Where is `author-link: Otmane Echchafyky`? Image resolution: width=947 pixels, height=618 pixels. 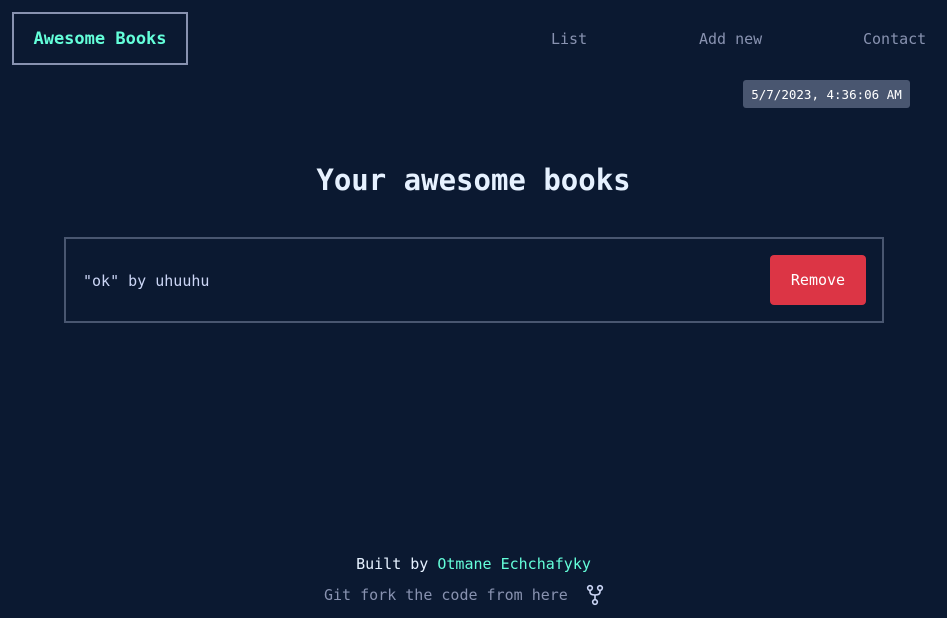
author-link: Otmane Echchafyky is located at coordinates (514, 564).